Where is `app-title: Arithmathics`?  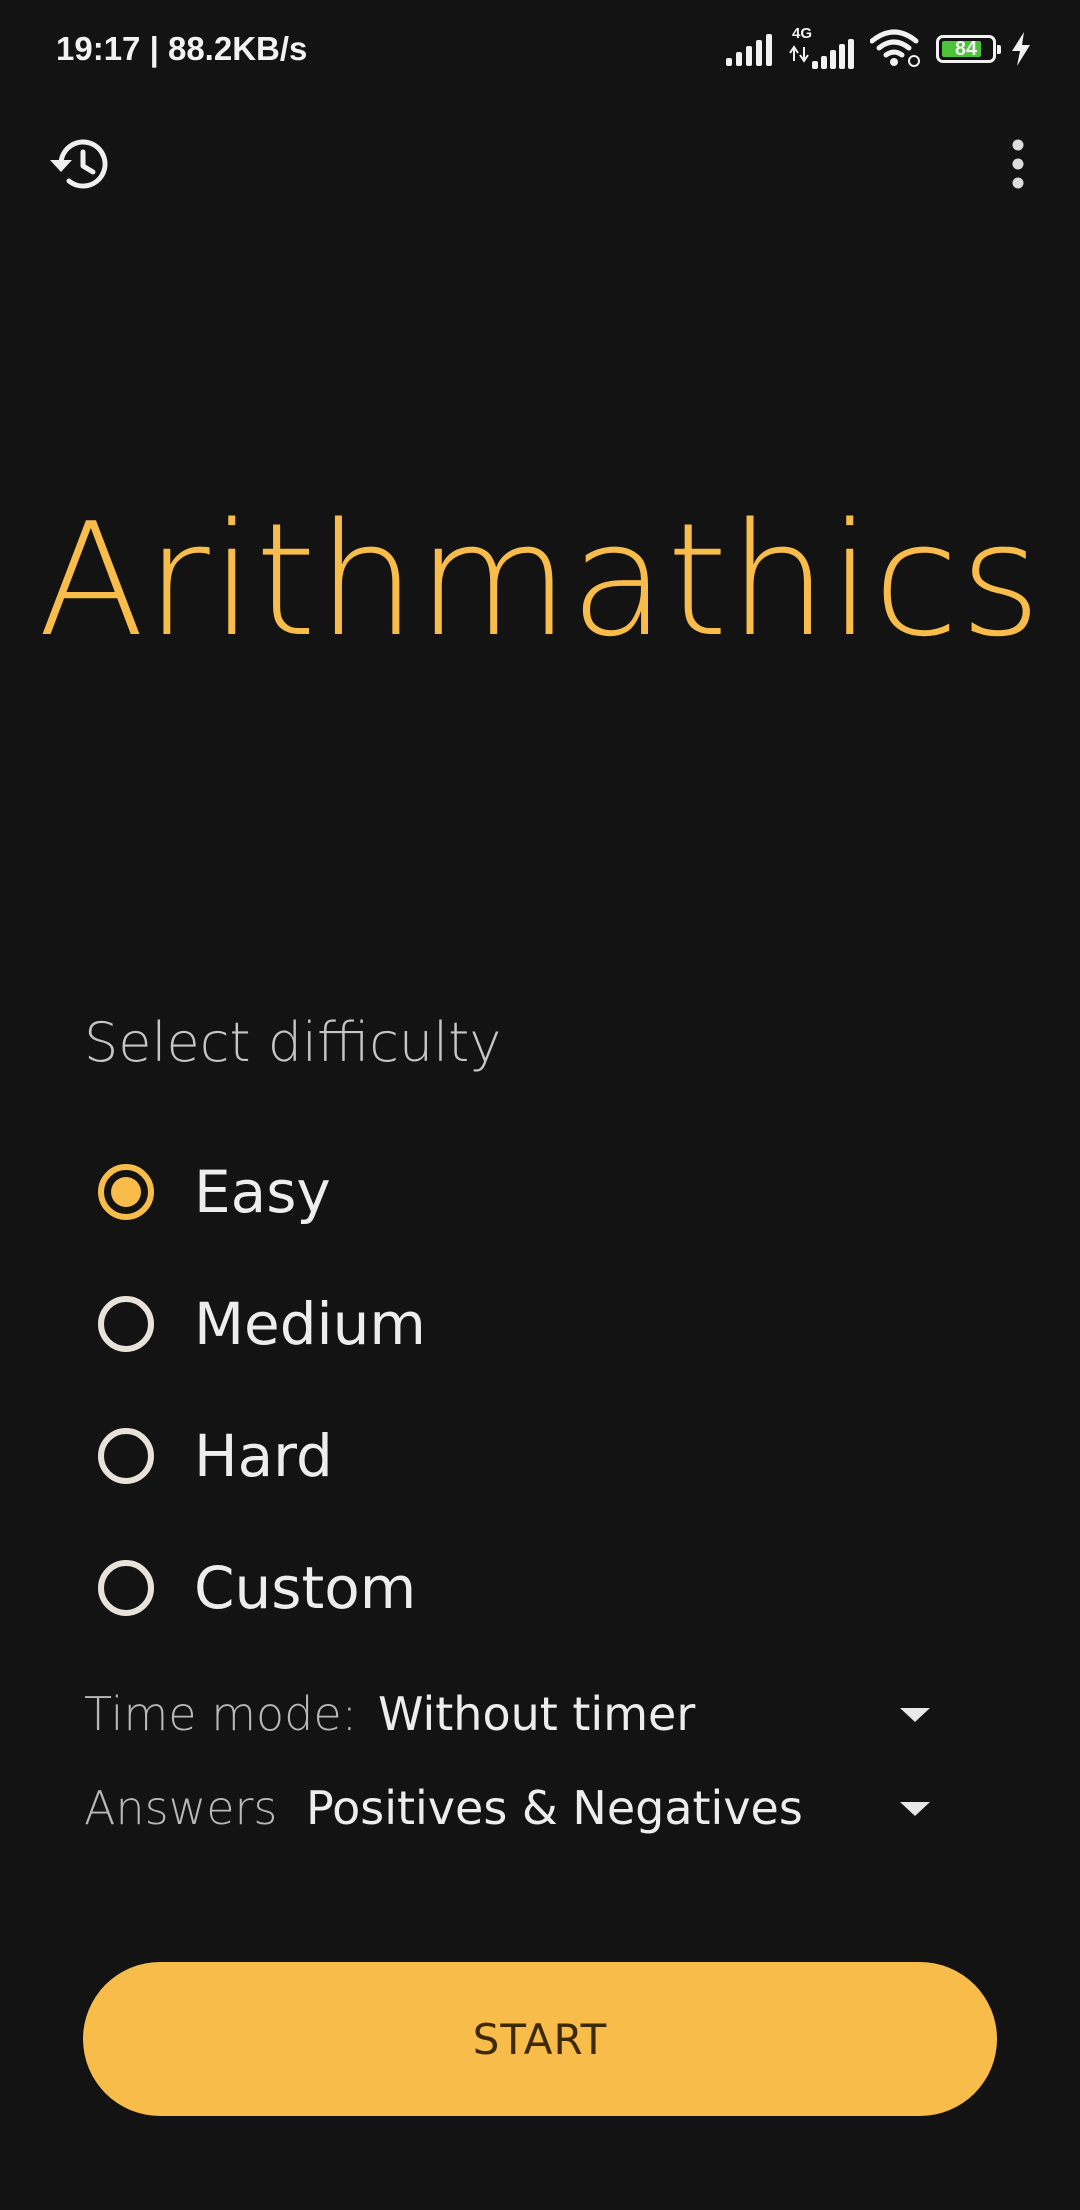 app-title: Arithmathics is located at coordinates (540, 580).